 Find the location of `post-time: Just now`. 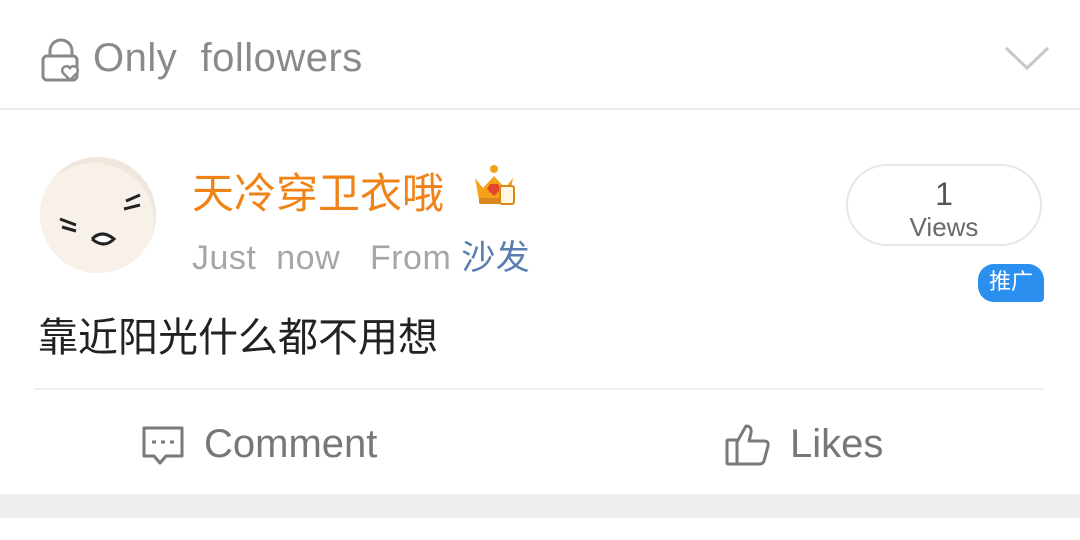

post-time: Just now is located at coordinates (266, 258).